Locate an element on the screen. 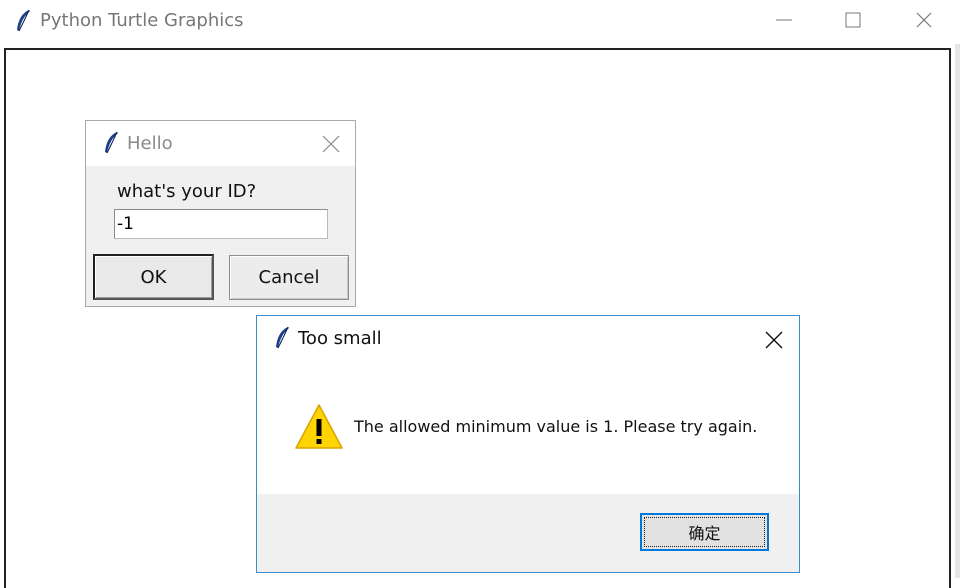 Image resolution: width=960 pixels, height=588 pixels. minimize-button is located at coordinates (784, 20).